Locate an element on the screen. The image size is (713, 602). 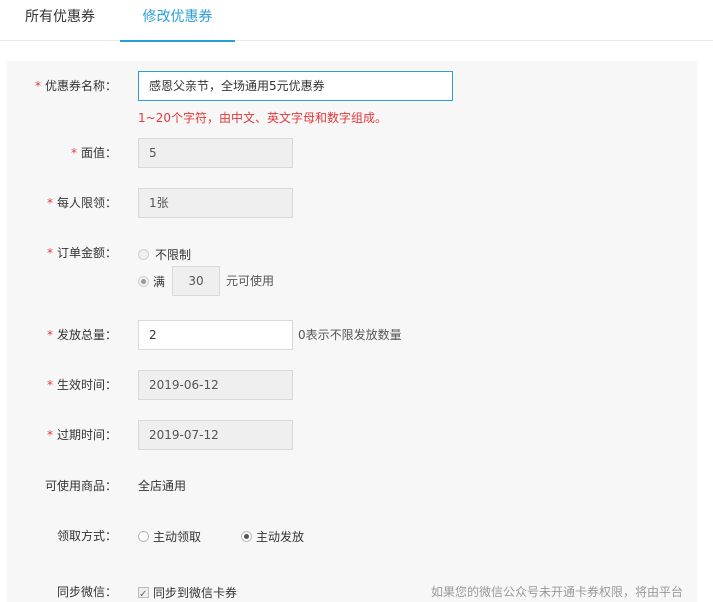
goods-row: 可使用商品： 全店通用 is located at coordinates (352, 486).